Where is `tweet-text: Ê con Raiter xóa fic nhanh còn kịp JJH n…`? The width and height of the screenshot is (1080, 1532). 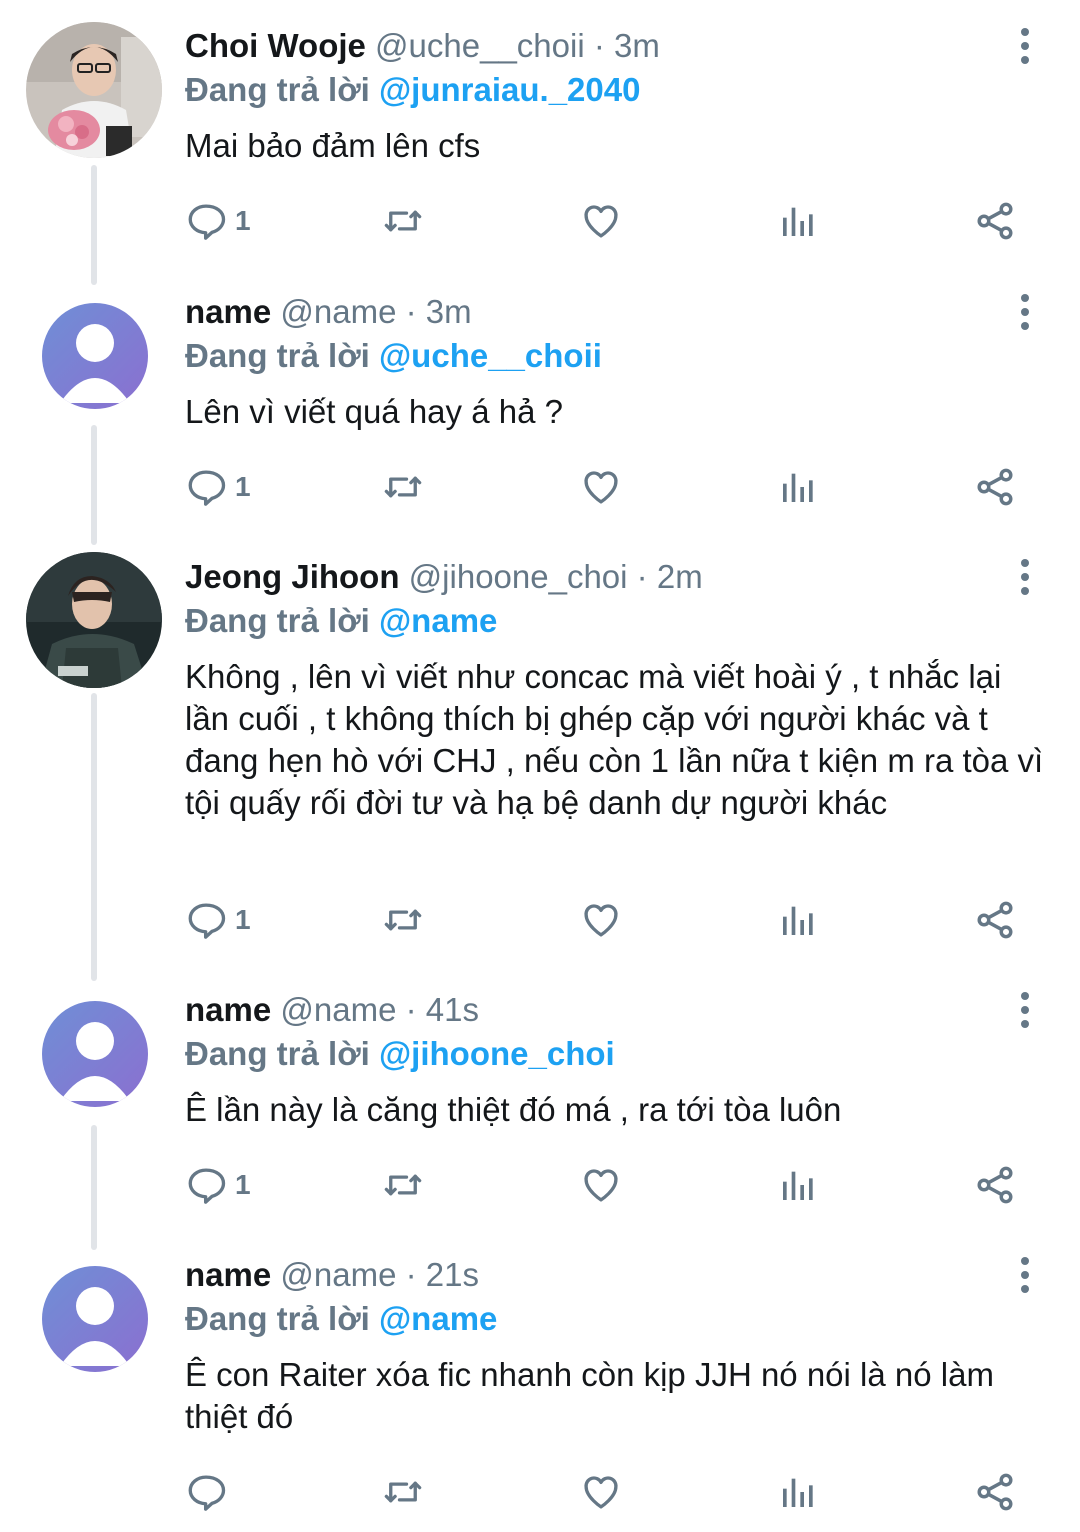
tweet-text: Ê con Raiter xóa fic nhanh còn kịp JJH n… is located at coordinates (589, 1395).